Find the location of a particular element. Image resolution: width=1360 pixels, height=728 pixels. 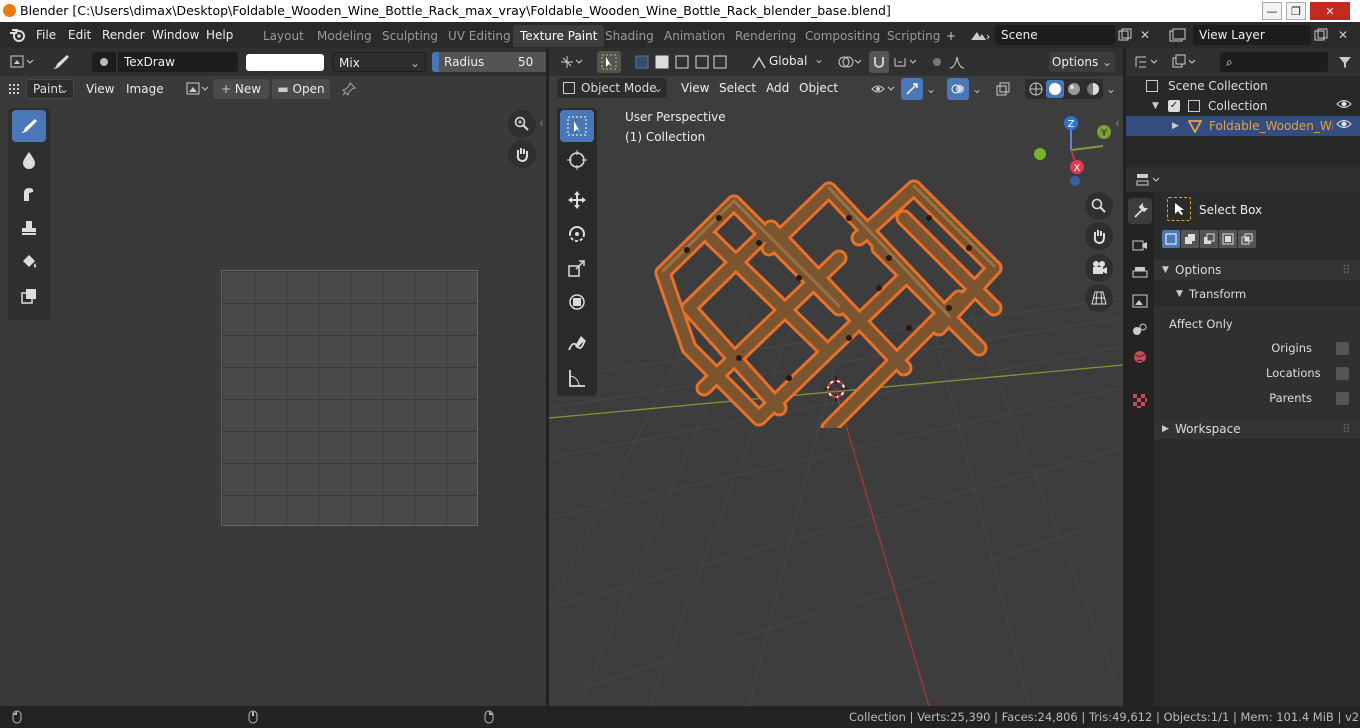

close-button: ✕ is located at coordinates (1330, 11).